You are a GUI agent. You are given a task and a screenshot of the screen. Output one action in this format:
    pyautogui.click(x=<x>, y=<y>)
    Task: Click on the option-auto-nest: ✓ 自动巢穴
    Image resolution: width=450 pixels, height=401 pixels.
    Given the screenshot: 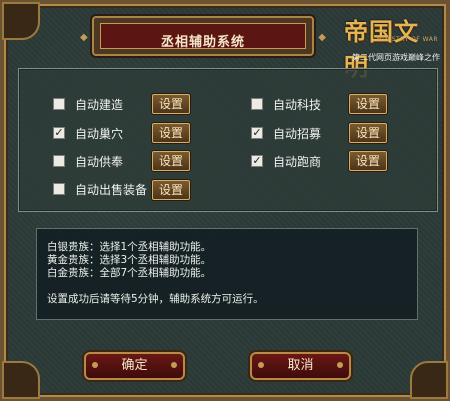 What is the action you would take?
    pyautogui.click(x=88, y=133)
    